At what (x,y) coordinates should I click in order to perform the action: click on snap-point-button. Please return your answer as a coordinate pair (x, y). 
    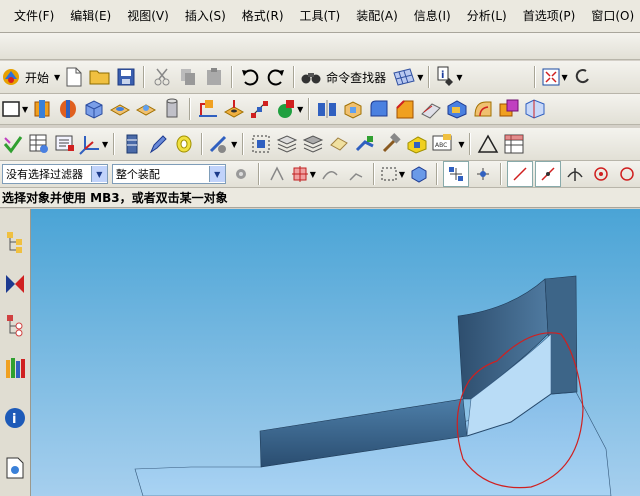
    Looking at the image, I should click on (277, 174).